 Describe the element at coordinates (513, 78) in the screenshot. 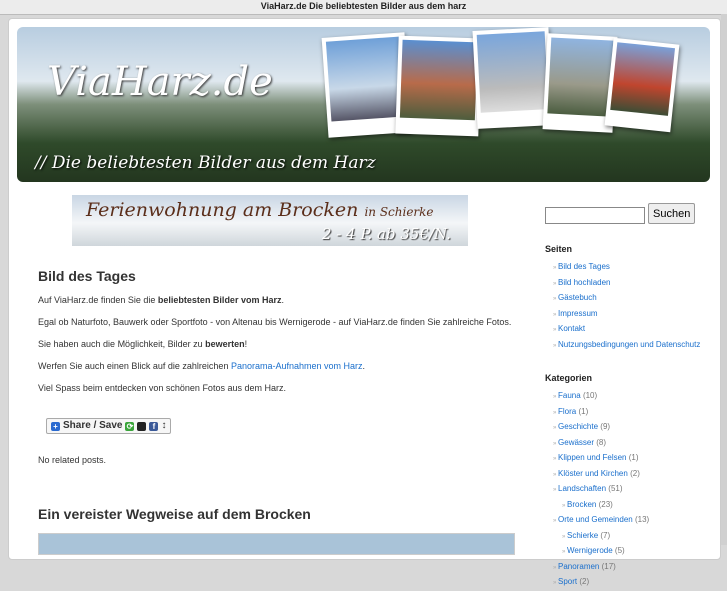

I see `photo-tower` at that location.